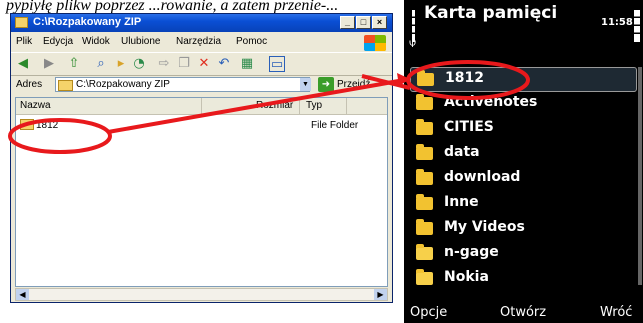  What do you see at coordinates (164, 64) in the screenshot?
I see `move-icon: ⇨` at bounding box center [164, 64].